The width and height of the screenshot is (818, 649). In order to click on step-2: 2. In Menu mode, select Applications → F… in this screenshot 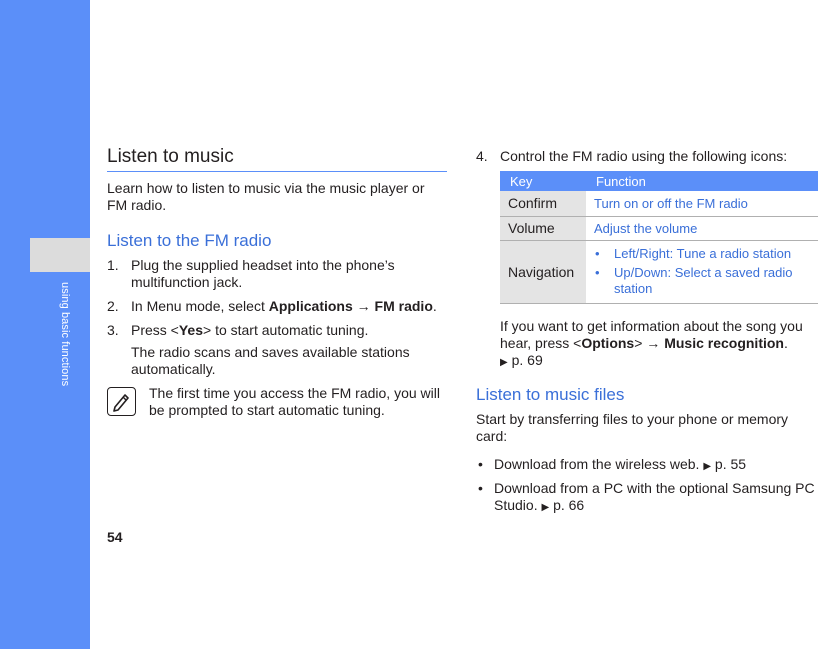, I will do `click(277, 306)`.